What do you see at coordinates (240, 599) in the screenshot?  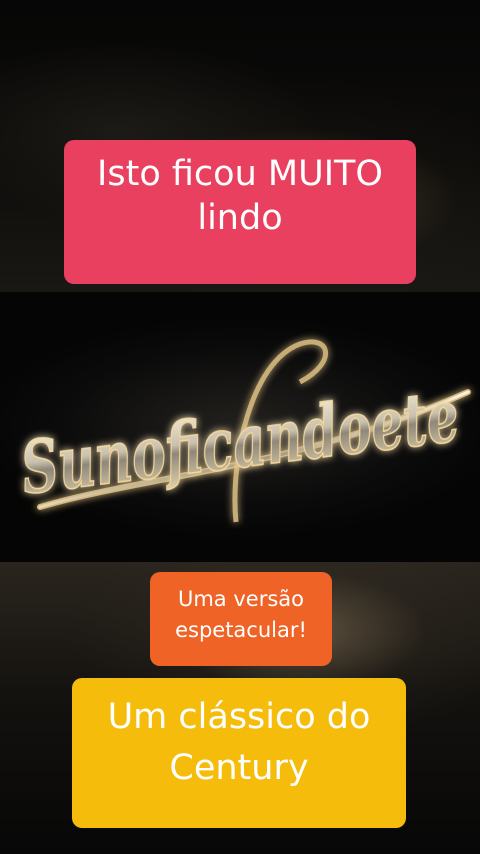 I see `caption-middle-line-1: Uma versão` at bounding box center [240, 599].